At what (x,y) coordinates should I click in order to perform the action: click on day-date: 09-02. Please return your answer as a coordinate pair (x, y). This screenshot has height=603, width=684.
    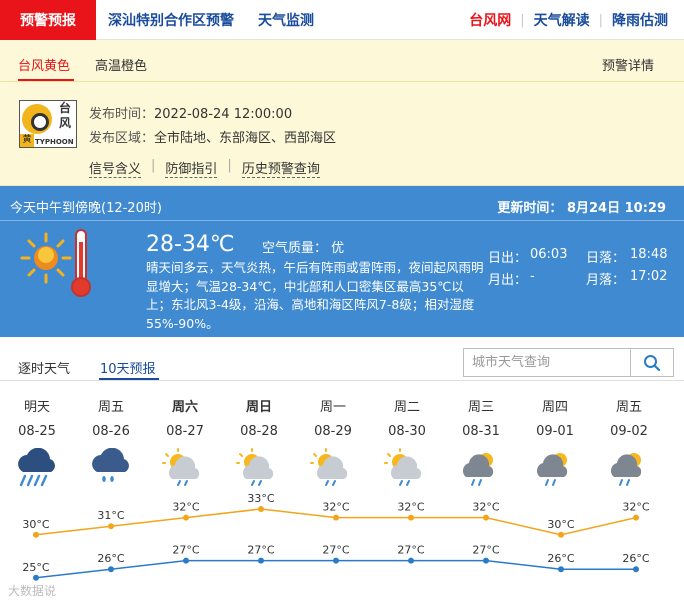
    Looking at the image, I should click on (629, 431).